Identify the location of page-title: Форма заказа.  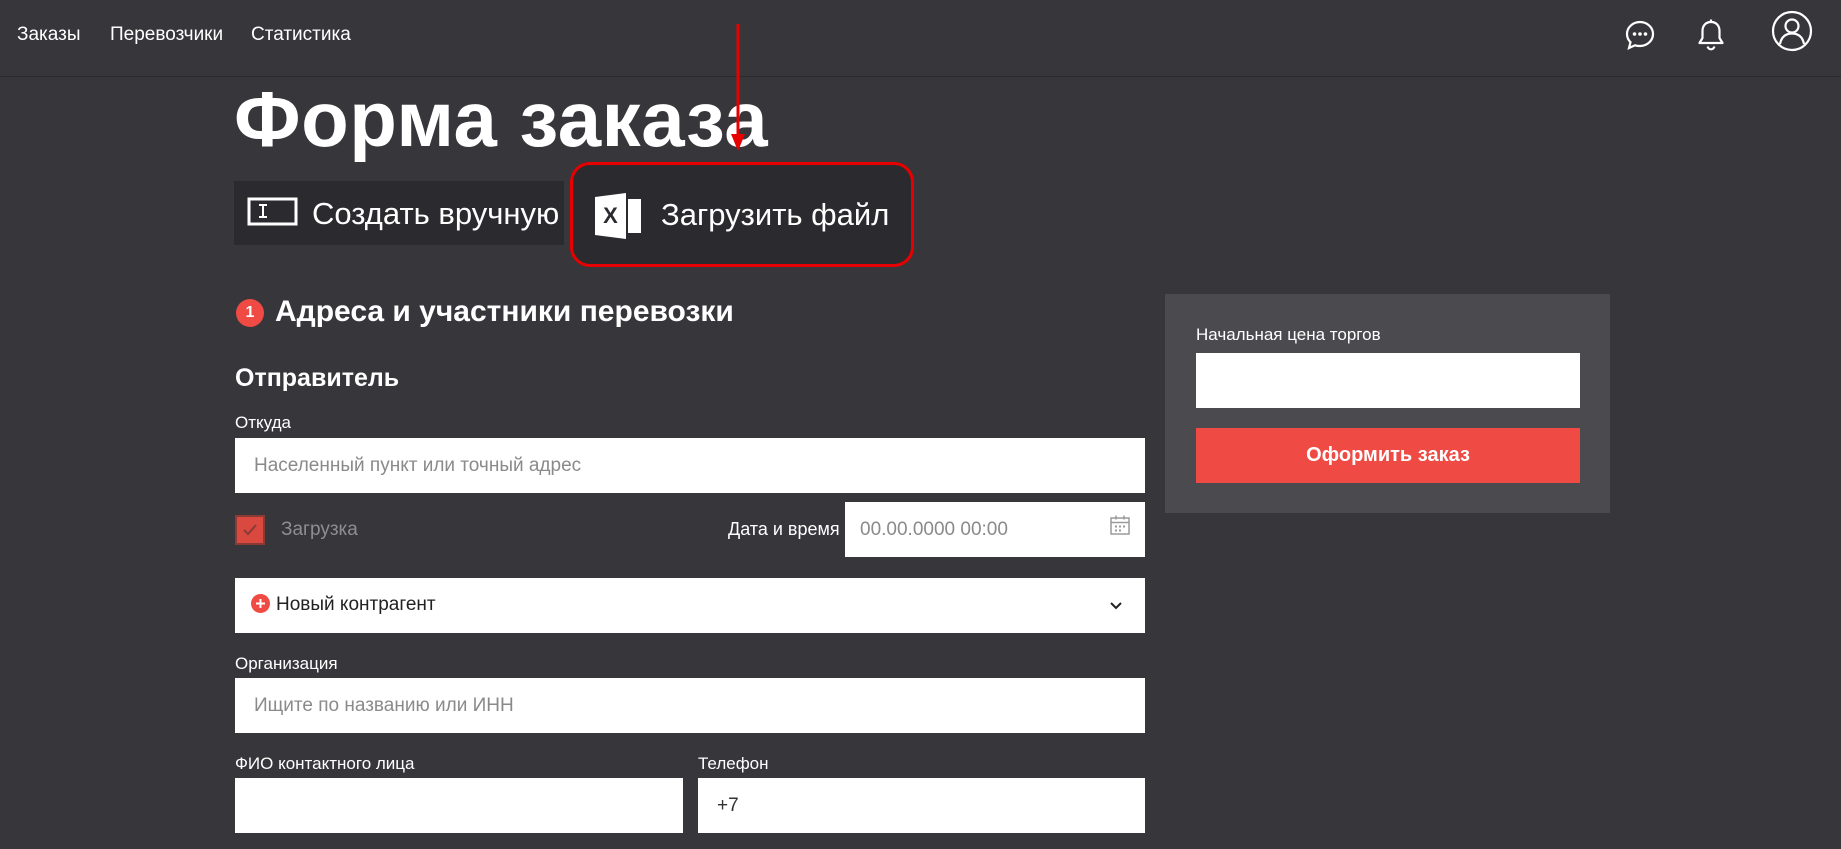
(501, 119).